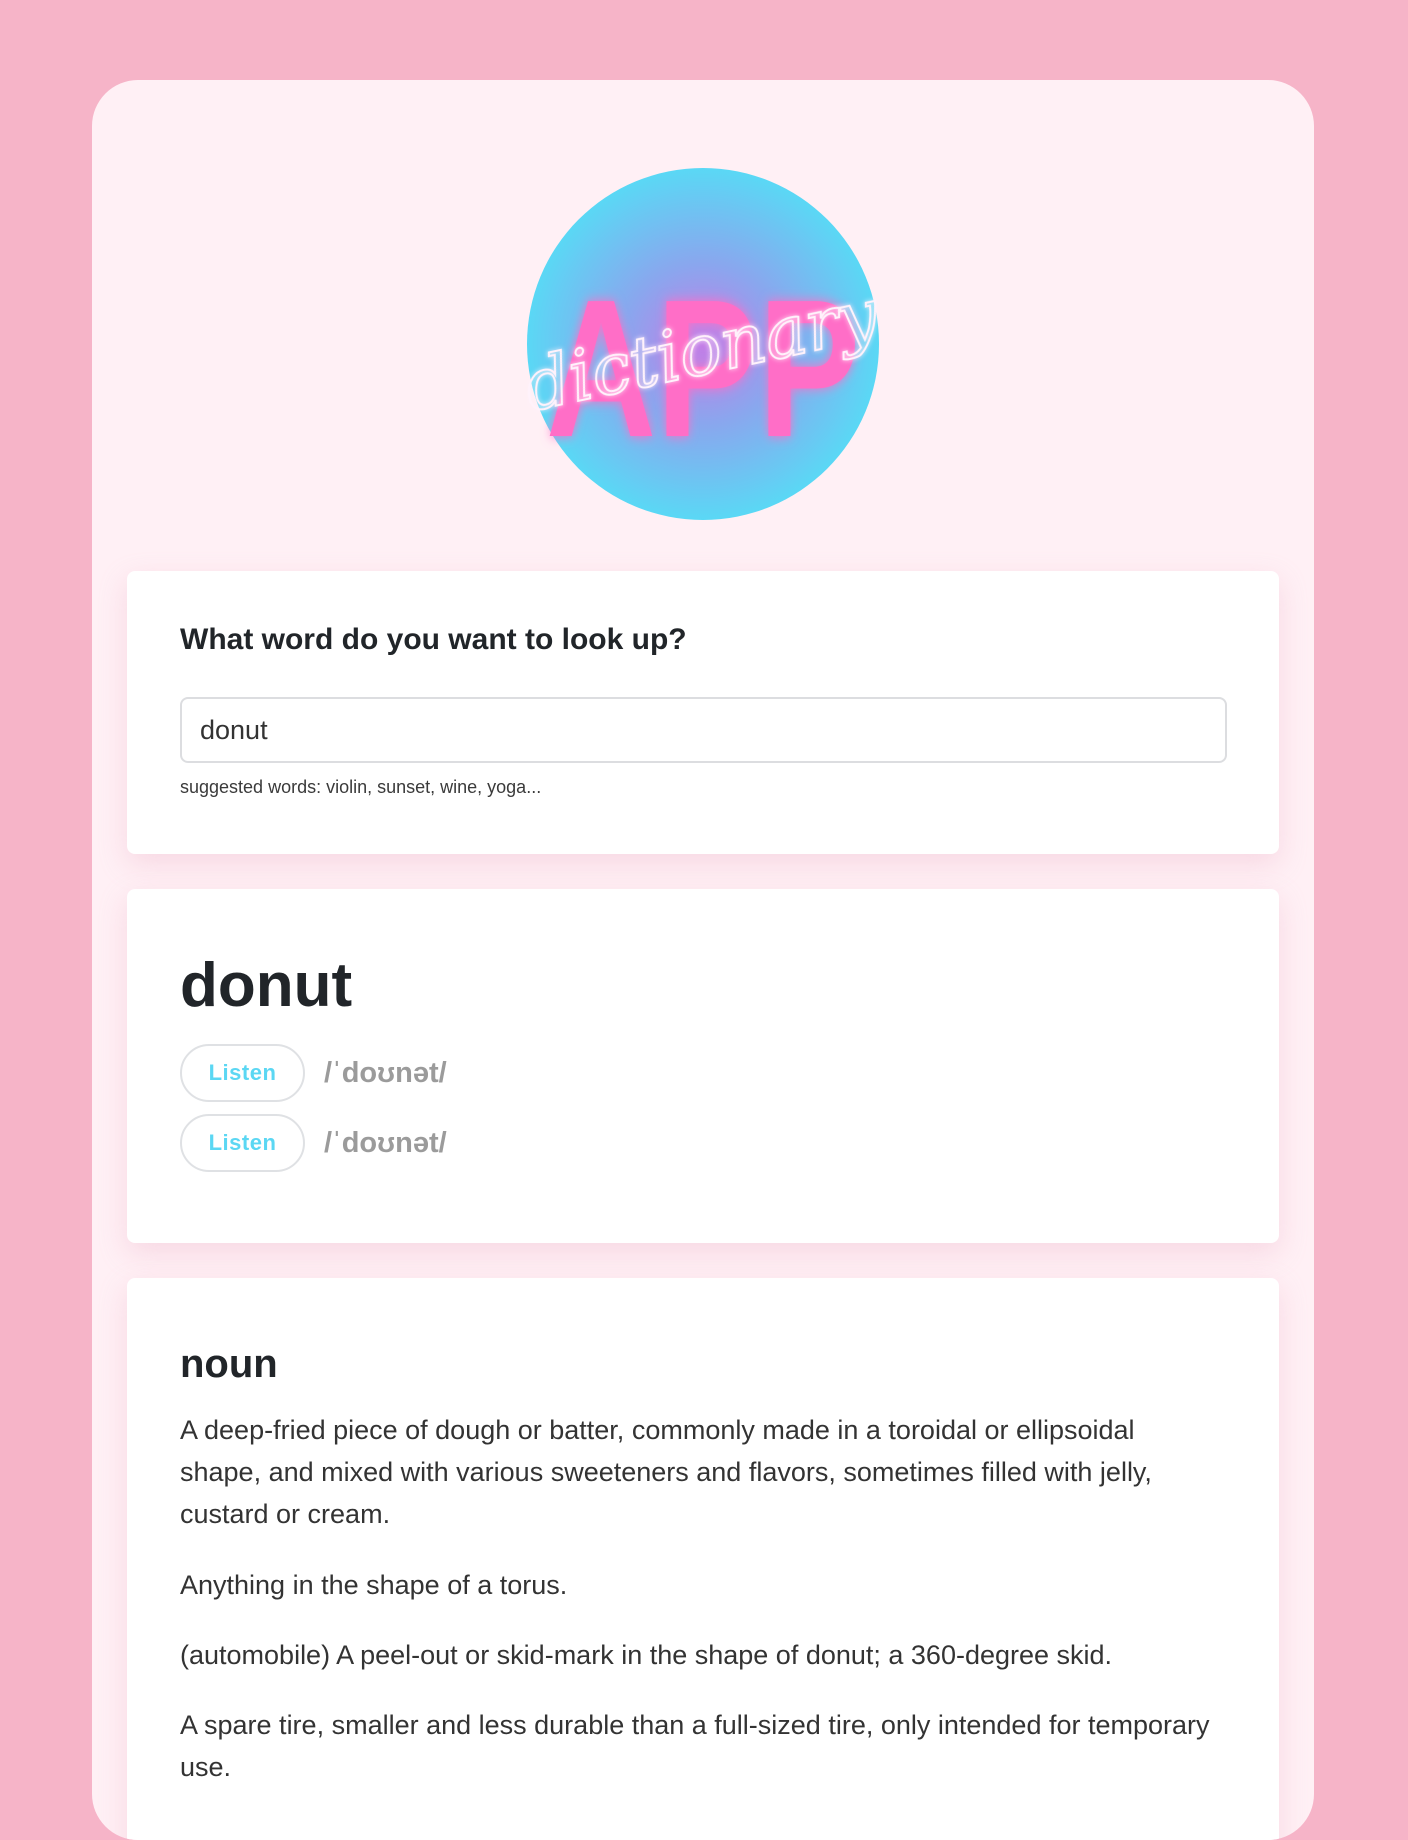 The image size is (1408, 1840). I want to click on logo-graphic: APP dictionary, so click(703, 344).